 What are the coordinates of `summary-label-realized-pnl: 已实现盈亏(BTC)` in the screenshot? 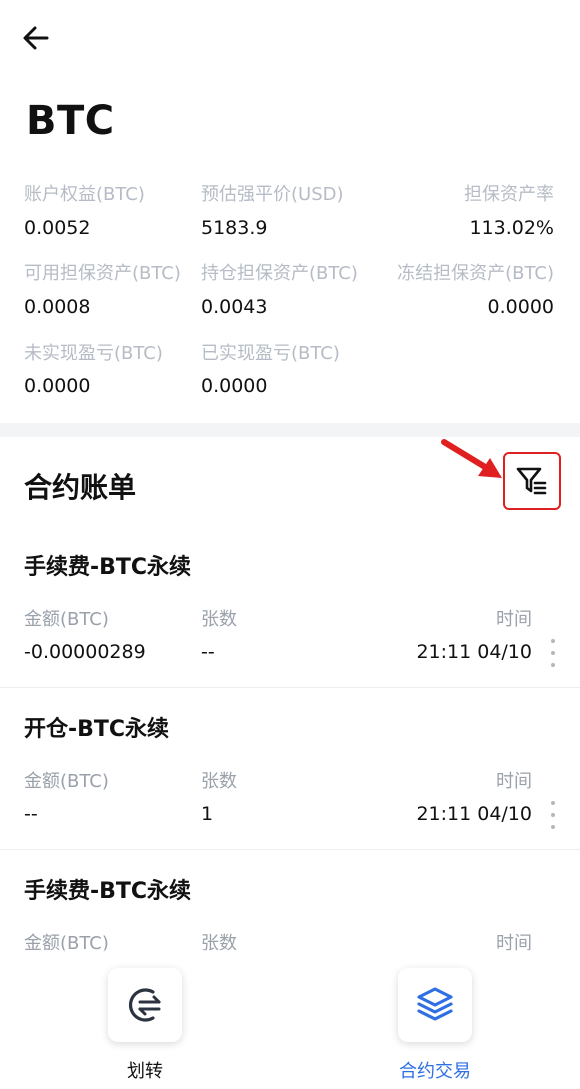 It's located at (270, 353).